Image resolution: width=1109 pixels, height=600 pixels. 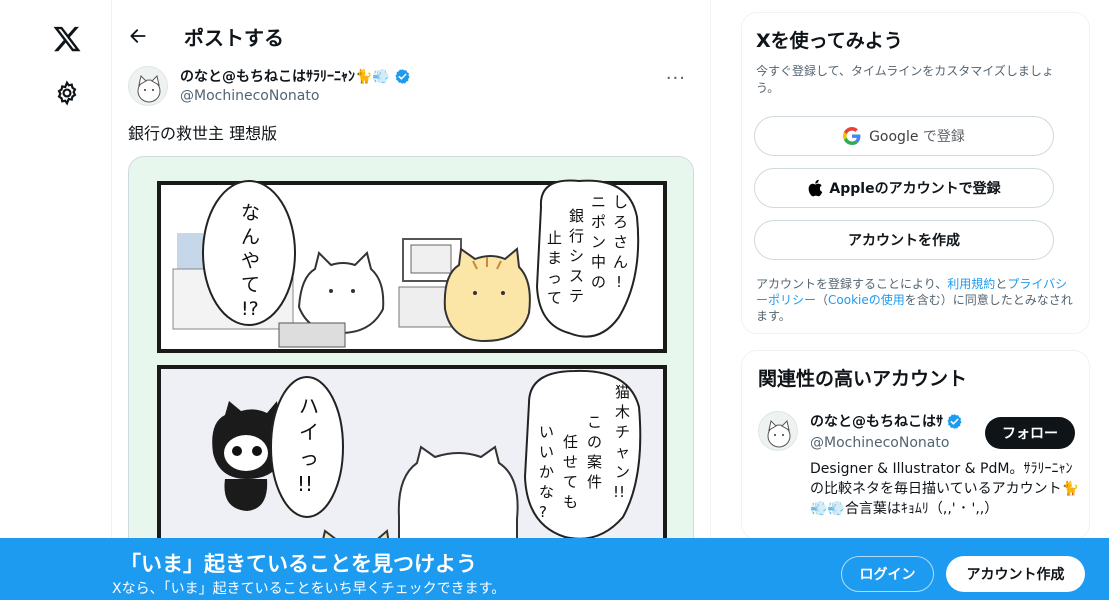 What do you see at coordinates (570, 502) in the screenshot?
I see `svg-text: も` at bounding box center [570, 502].